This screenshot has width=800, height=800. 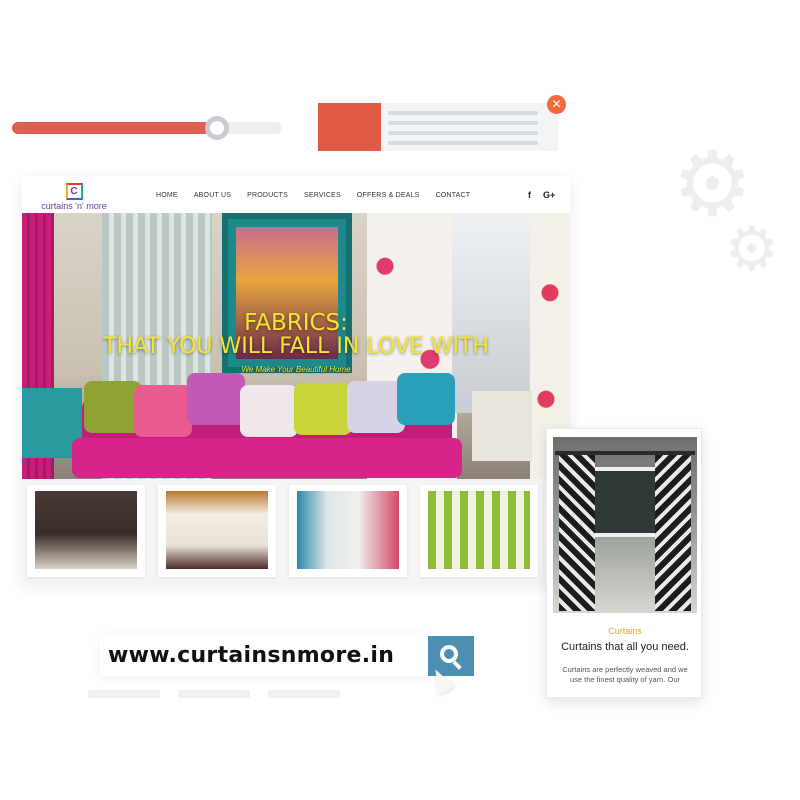 I want to click on card-title: Curtains that all you need., so click(x=625, y=647).